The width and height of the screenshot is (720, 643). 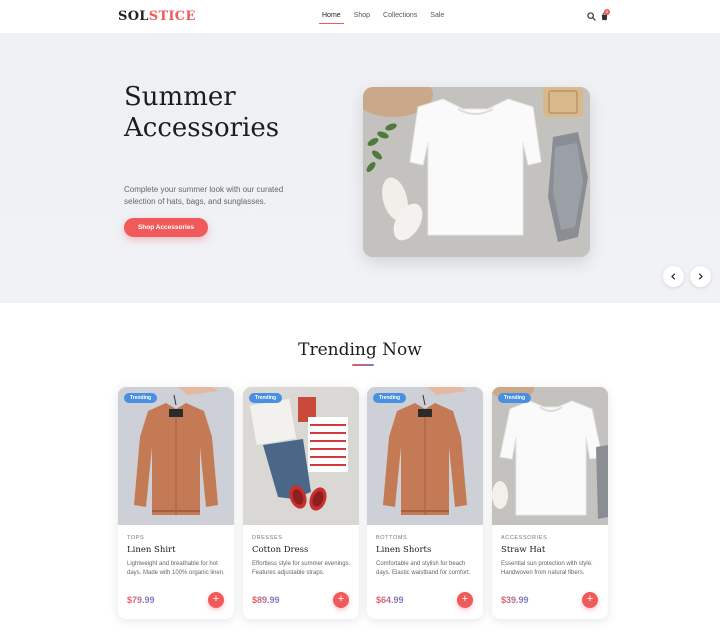 I want to click on nav-home: Home, so click(x=331, y=18).